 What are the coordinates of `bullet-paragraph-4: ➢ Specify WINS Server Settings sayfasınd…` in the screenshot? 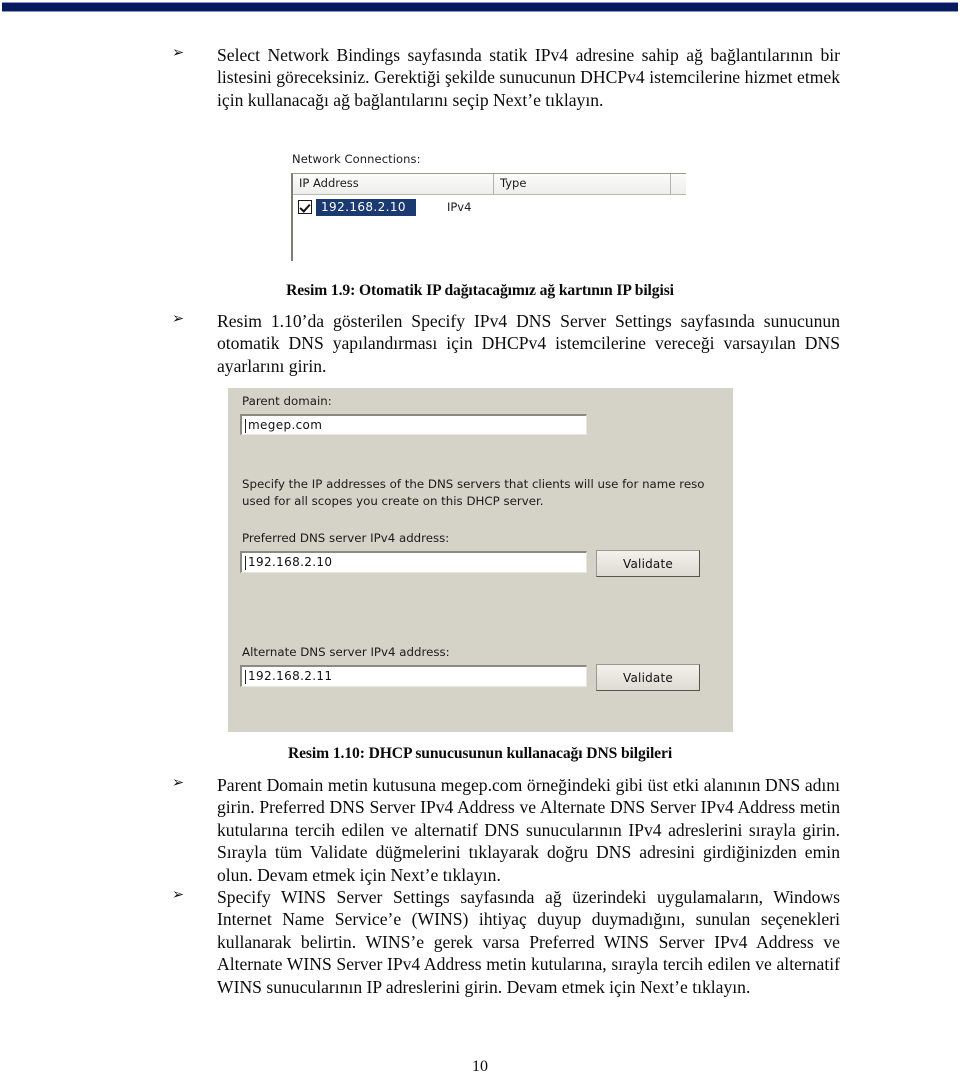 It's located at (506, 942).